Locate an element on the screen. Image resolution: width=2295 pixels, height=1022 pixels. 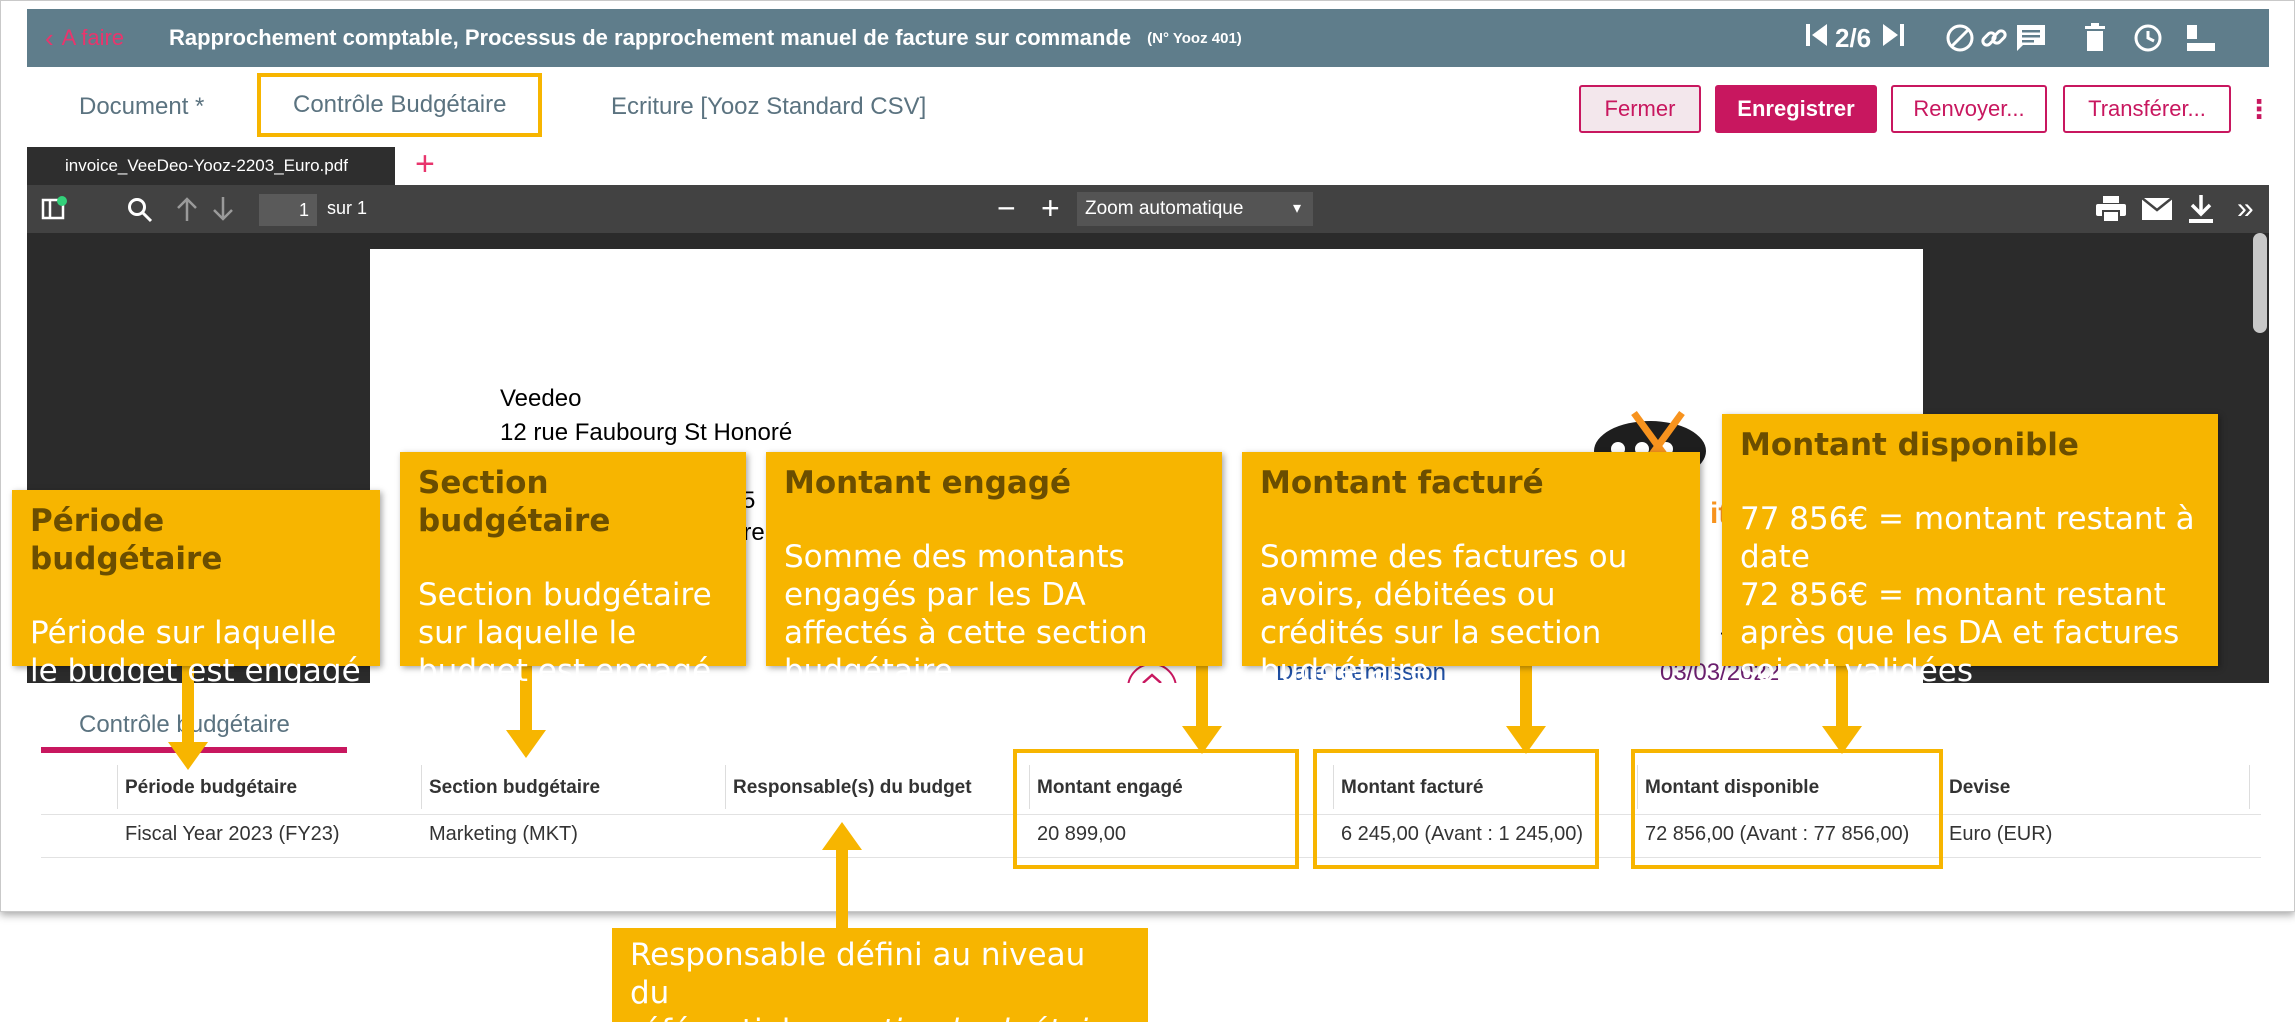
callout-line: Responsable défini au niveau du is located at coordinates (858, 974).